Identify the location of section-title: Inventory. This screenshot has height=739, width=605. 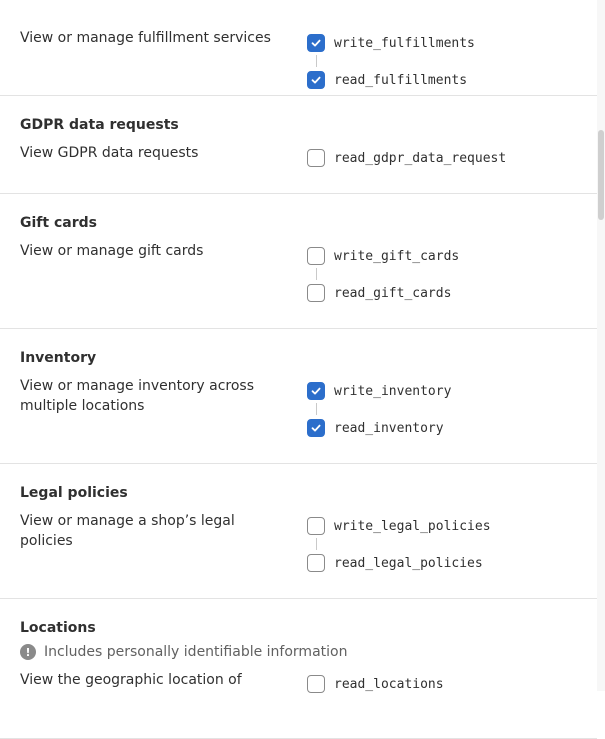
(58, 358).